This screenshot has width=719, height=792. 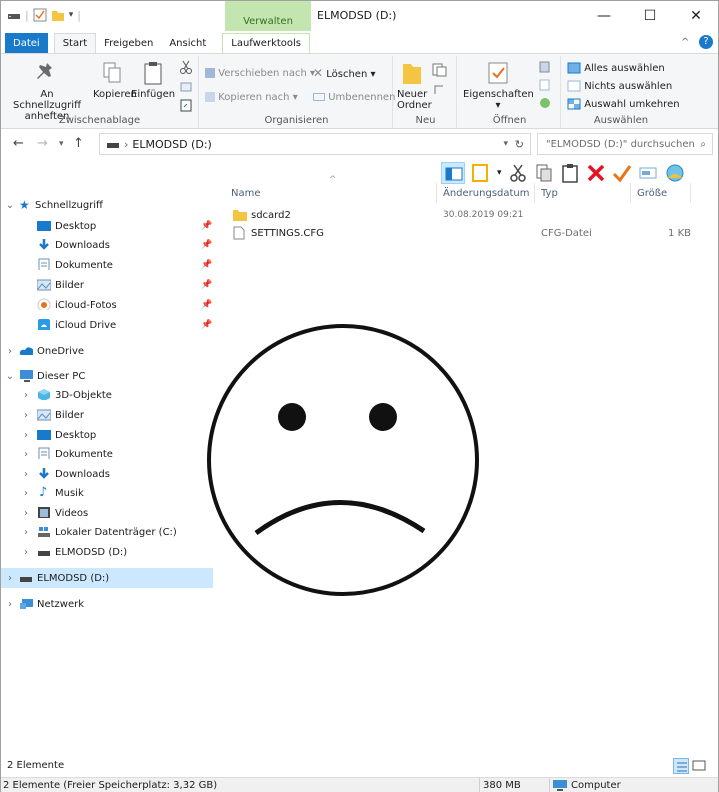 I want to click on paste-button: Einfügen, so click(x=153, y=80).